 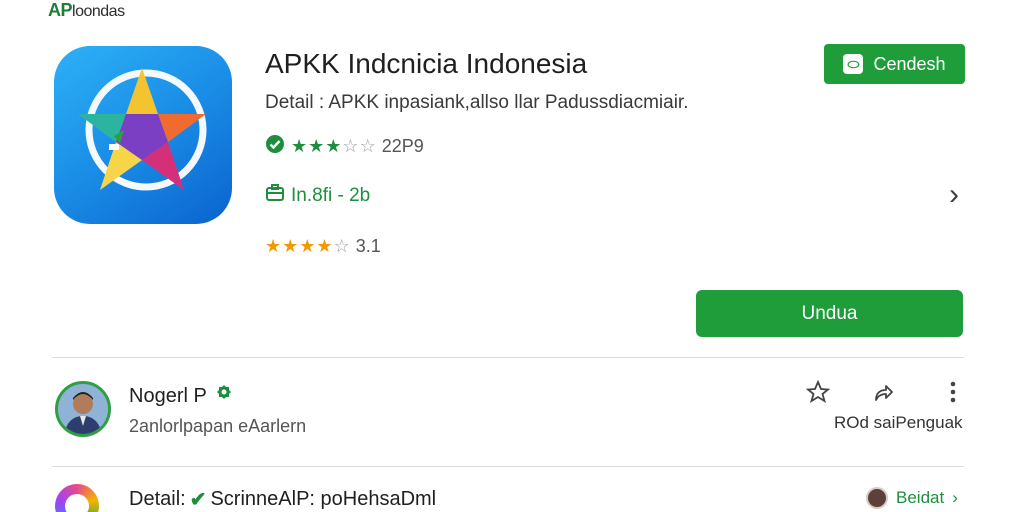 What do you see at coordinates (898, 423) in the screenshot?
I see `action-text: ROd saiPenguak` at bounding box center [898, 423].